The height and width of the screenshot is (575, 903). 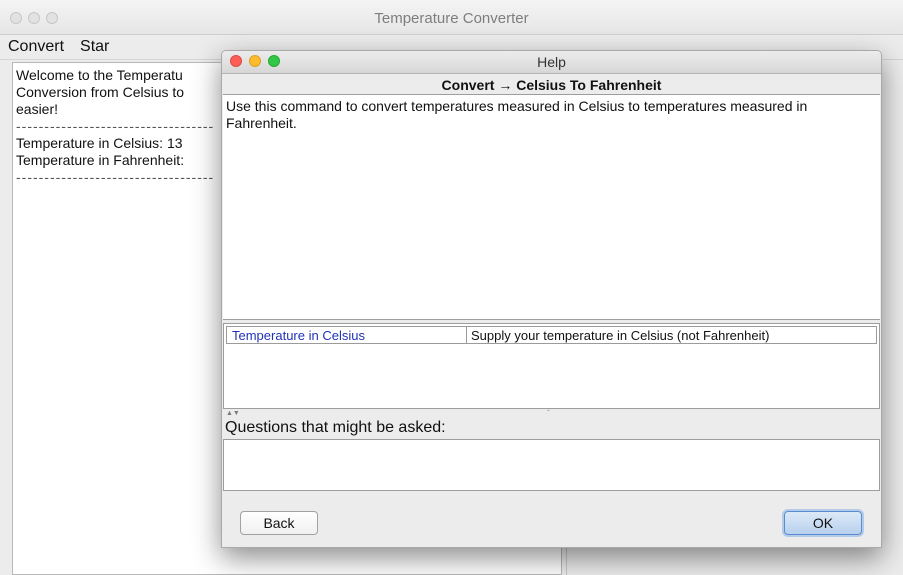 I want to click on main-titlebar: Temperature Converter, so click(x=451, y=17).